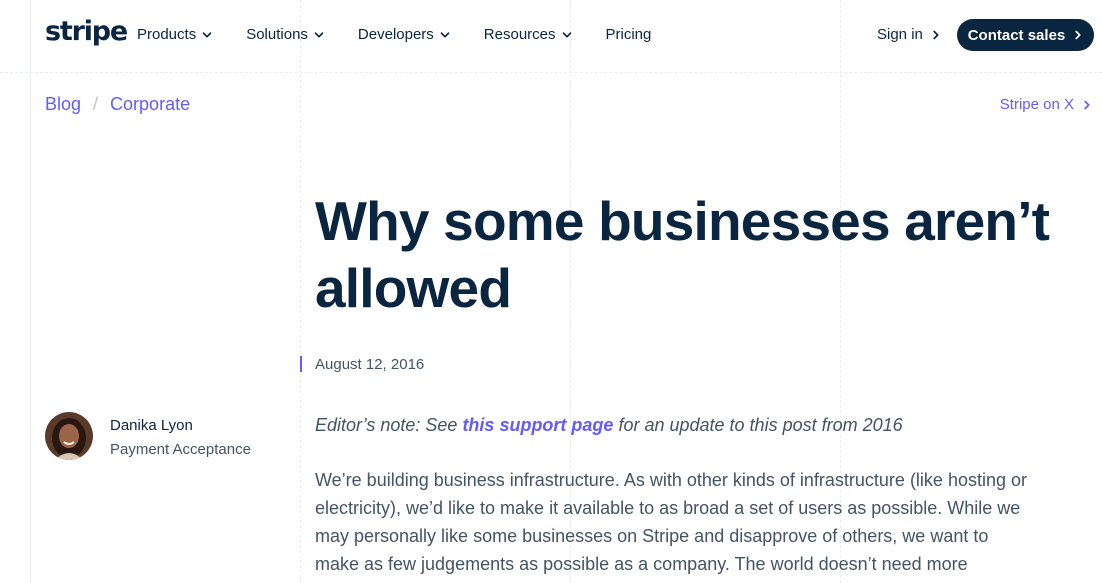 The width and height of the screenshot is (1102, 583). What do you see at coordinates (1036, 104) in the screenshot?
I see `stripe-on-x-label: Stripe on X` at bounding box center [1036, 104].